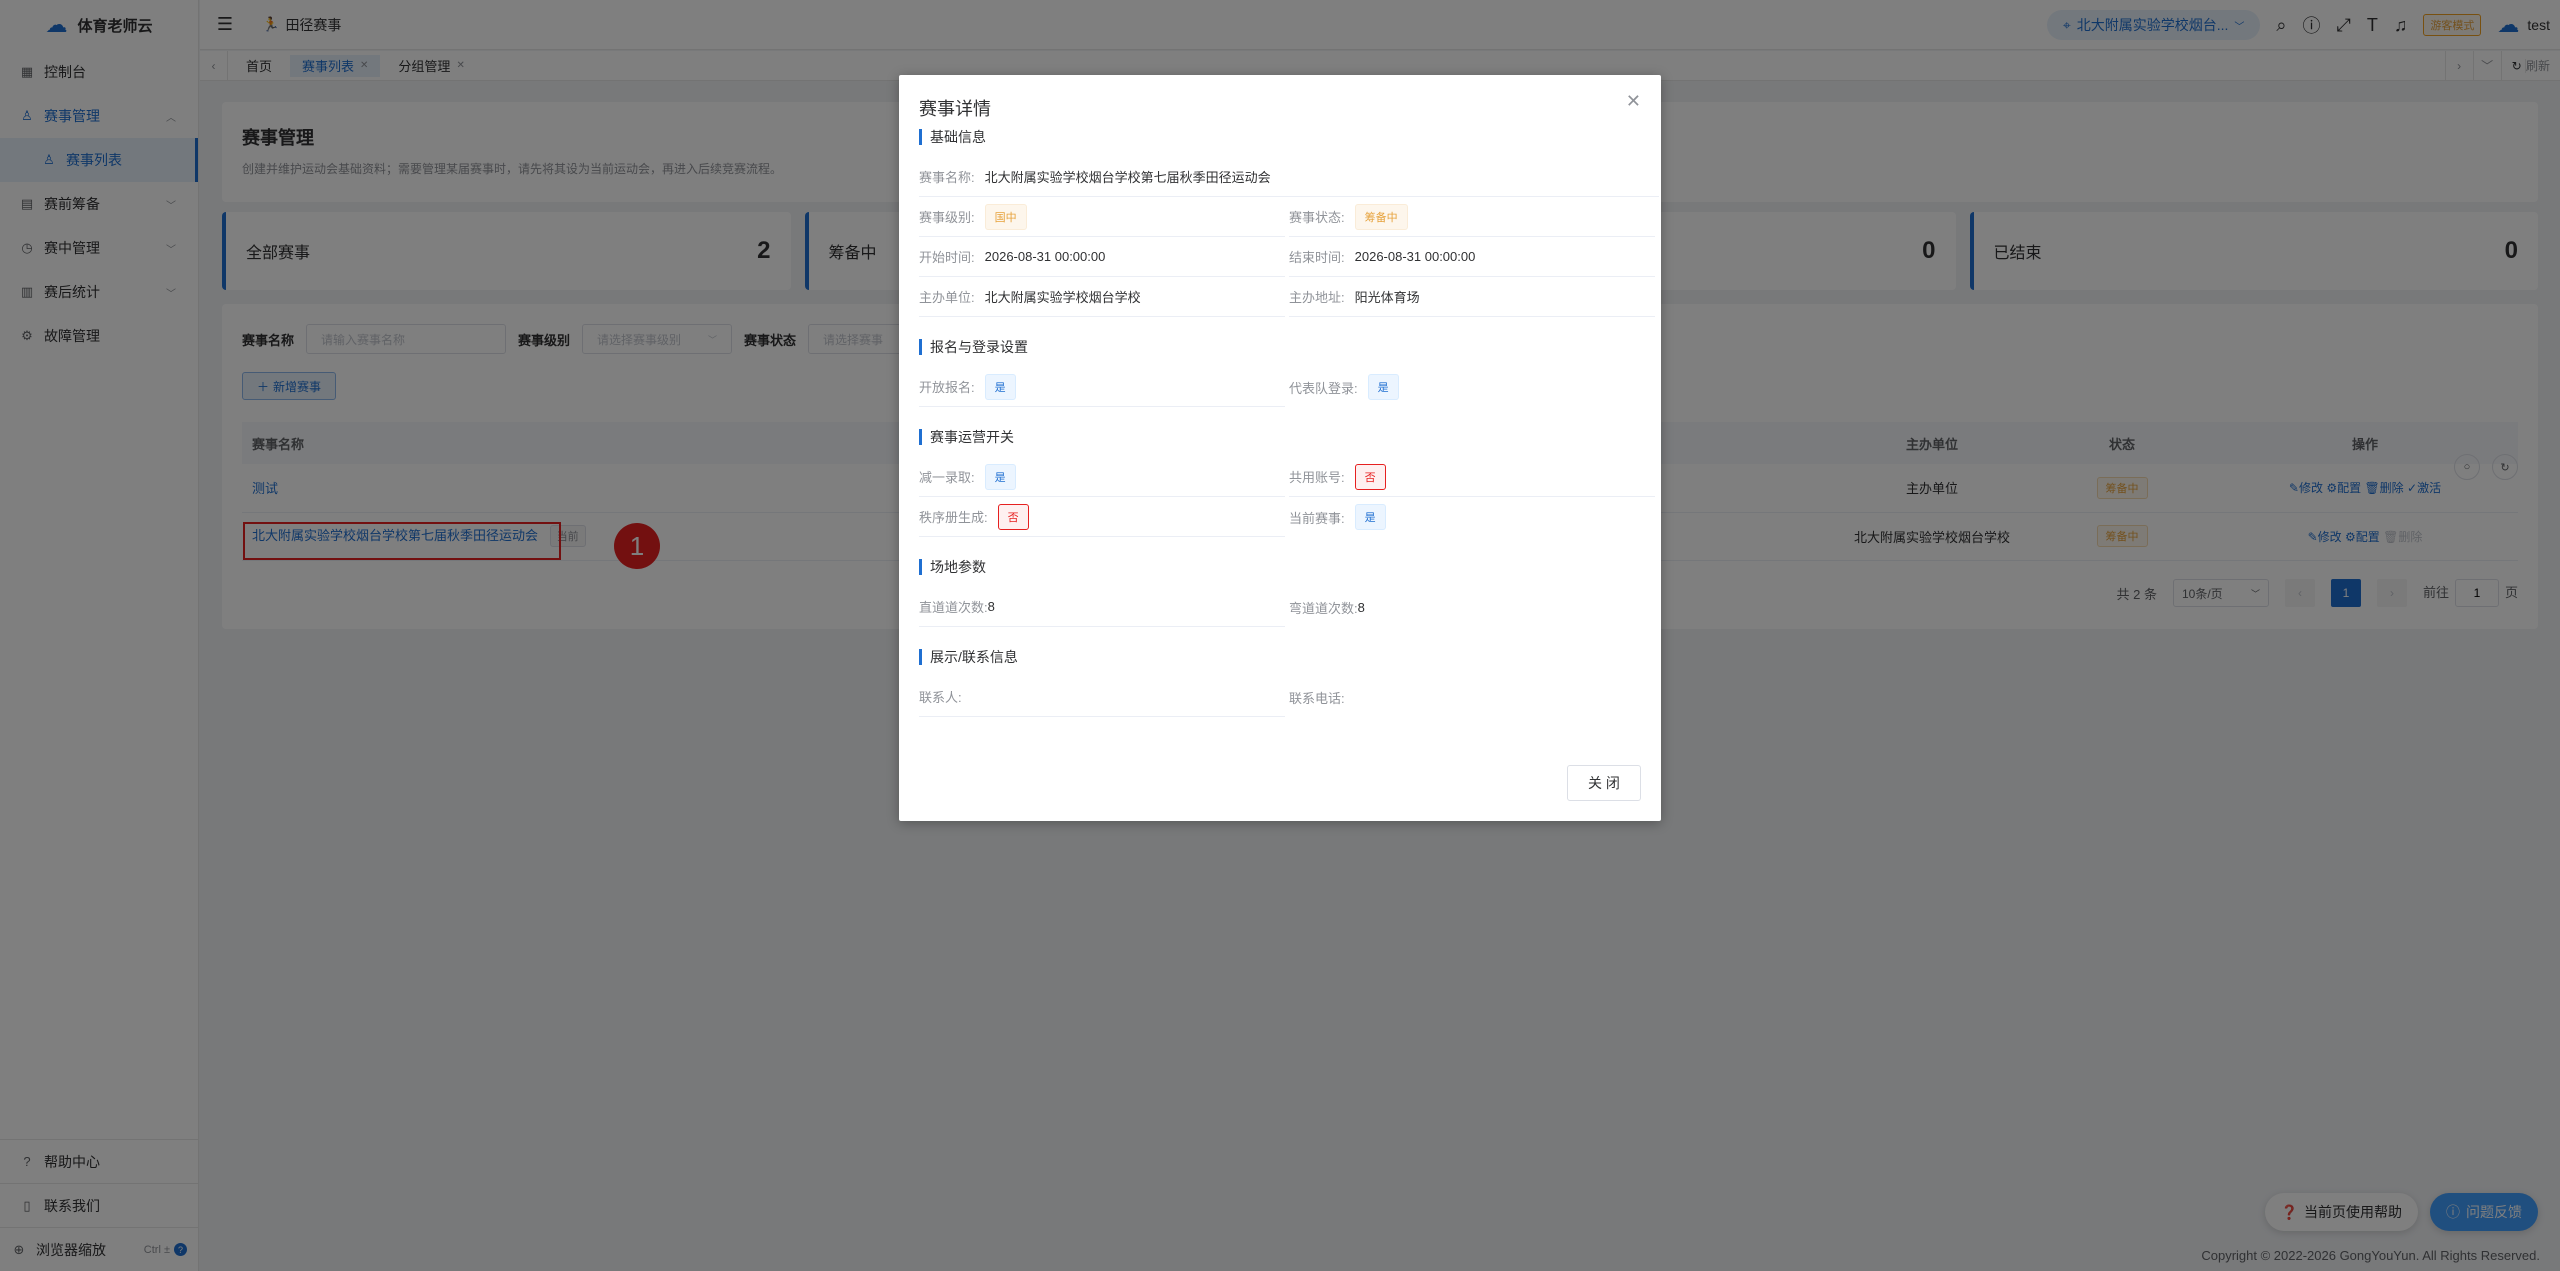 Image resolution: width=2560 pixels, height=1271 pixels. I want to click on field-event-name: 赛事名称: 北大附属实验学校烟台学校第七届秋季田径运动会, so click(1289, 177).